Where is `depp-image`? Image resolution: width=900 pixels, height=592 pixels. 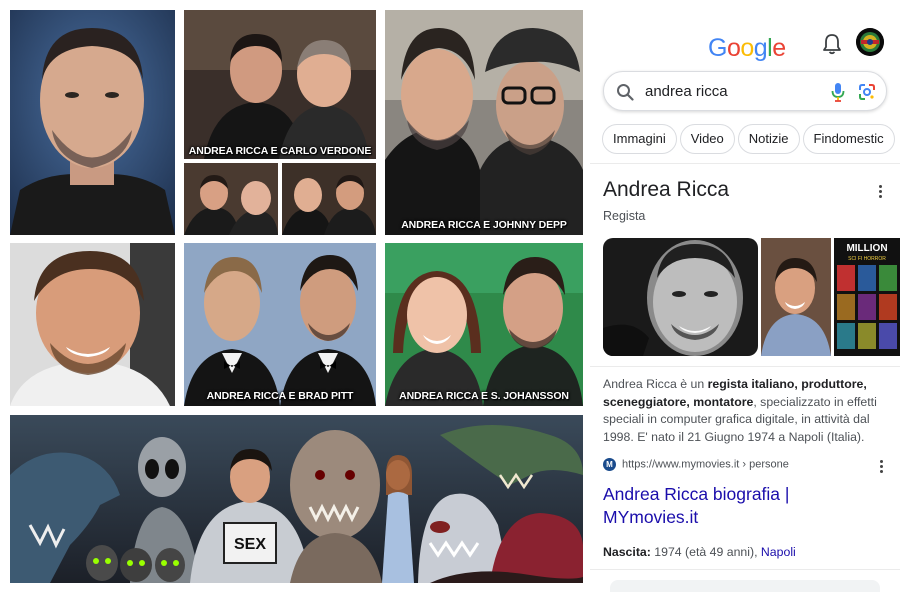
depp-image is located at coordinates (484, 122).